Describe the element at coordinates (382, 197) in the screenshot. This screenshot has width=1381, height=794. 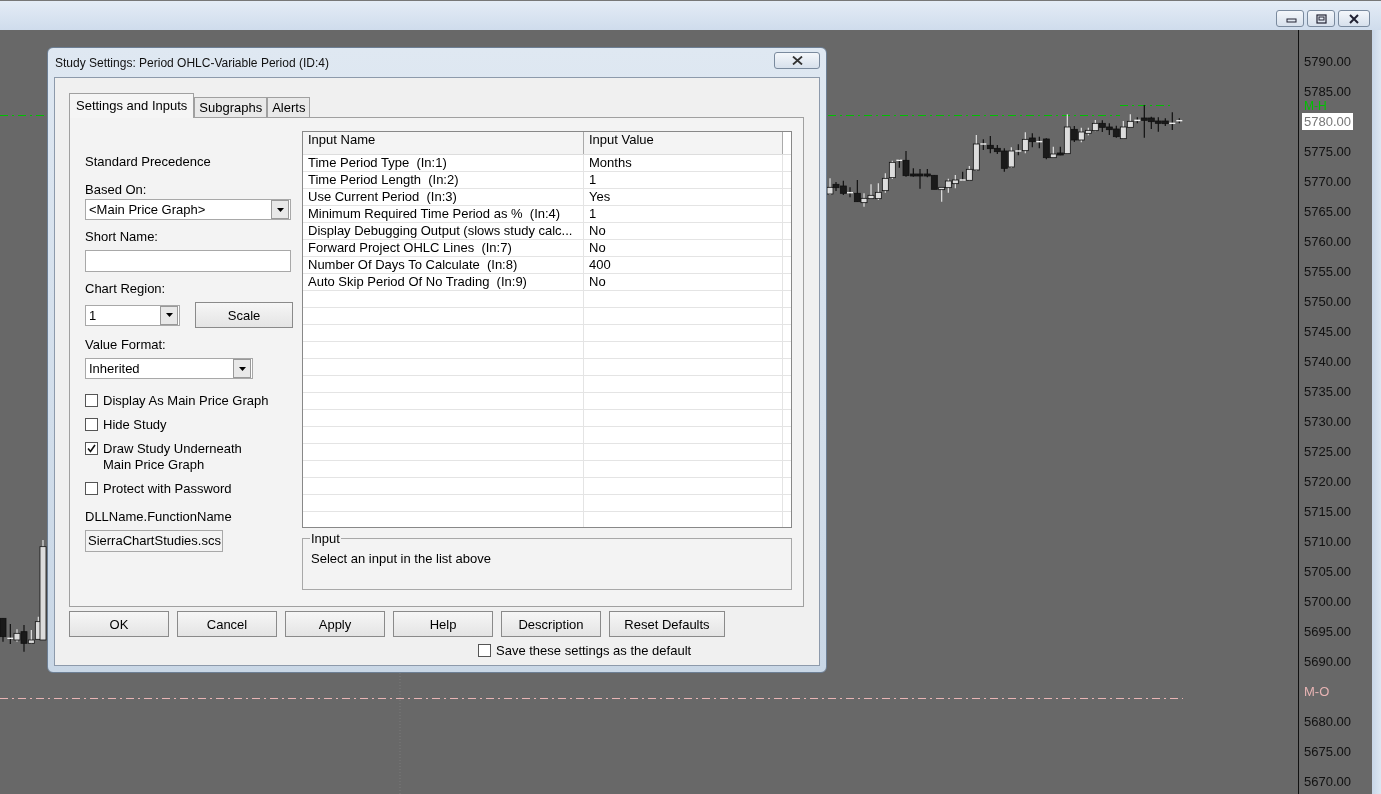
I see `table-cell-text: Use Current Period (In:3)` at that location.